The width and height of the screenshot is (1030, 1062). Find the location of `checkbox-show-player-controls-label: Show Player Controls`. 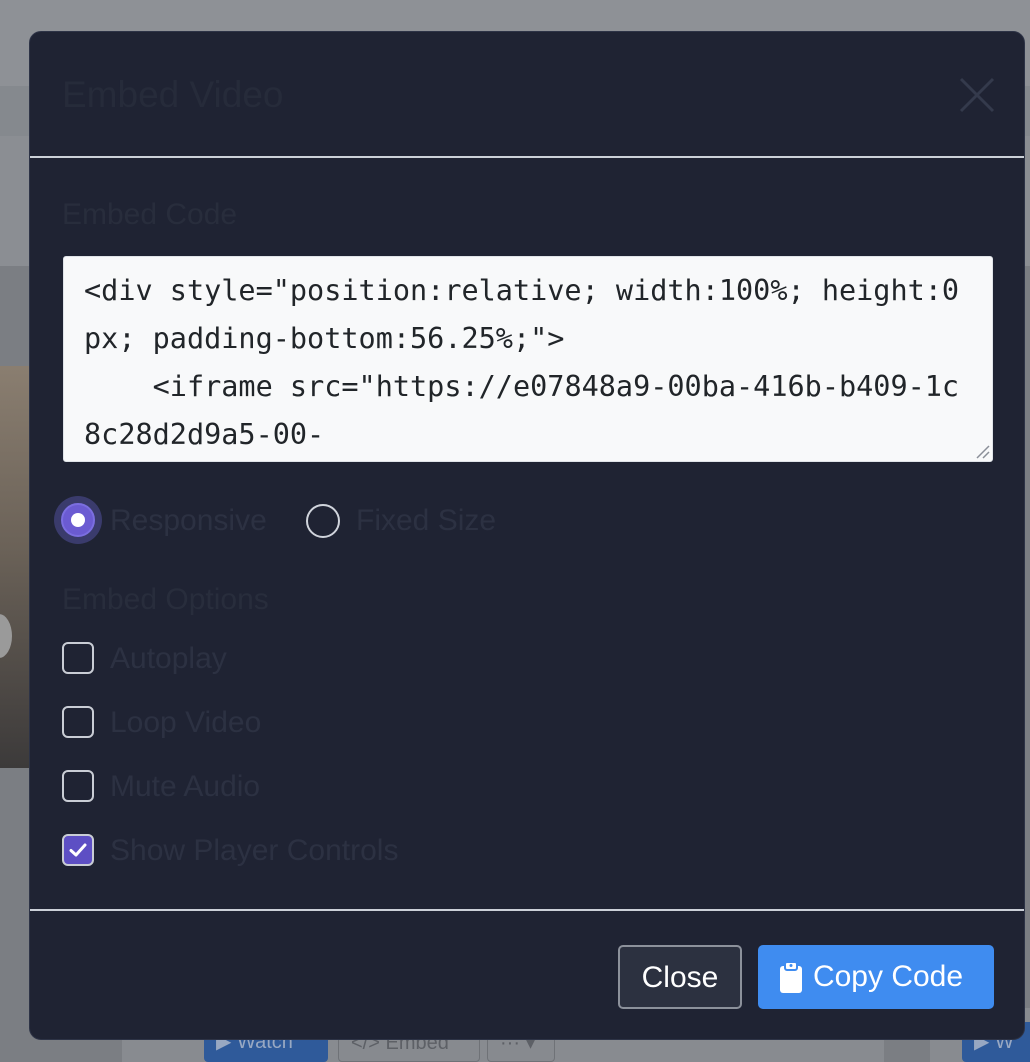

checkbox-show-player-controls-label: Show Player Controls is located at coordinates (254, 850).